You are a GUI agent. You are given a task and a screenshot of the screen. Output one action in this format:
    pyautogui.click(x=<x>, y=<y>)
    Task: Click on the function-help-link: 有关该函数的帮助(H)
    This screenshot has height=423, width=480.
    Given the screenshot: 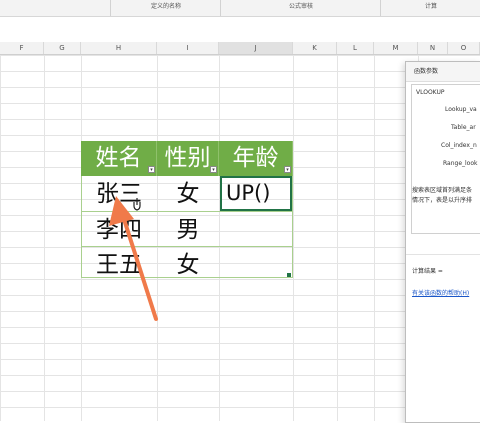 What is the action you would take?
    pyautogui.click(x=440, y=292)
    